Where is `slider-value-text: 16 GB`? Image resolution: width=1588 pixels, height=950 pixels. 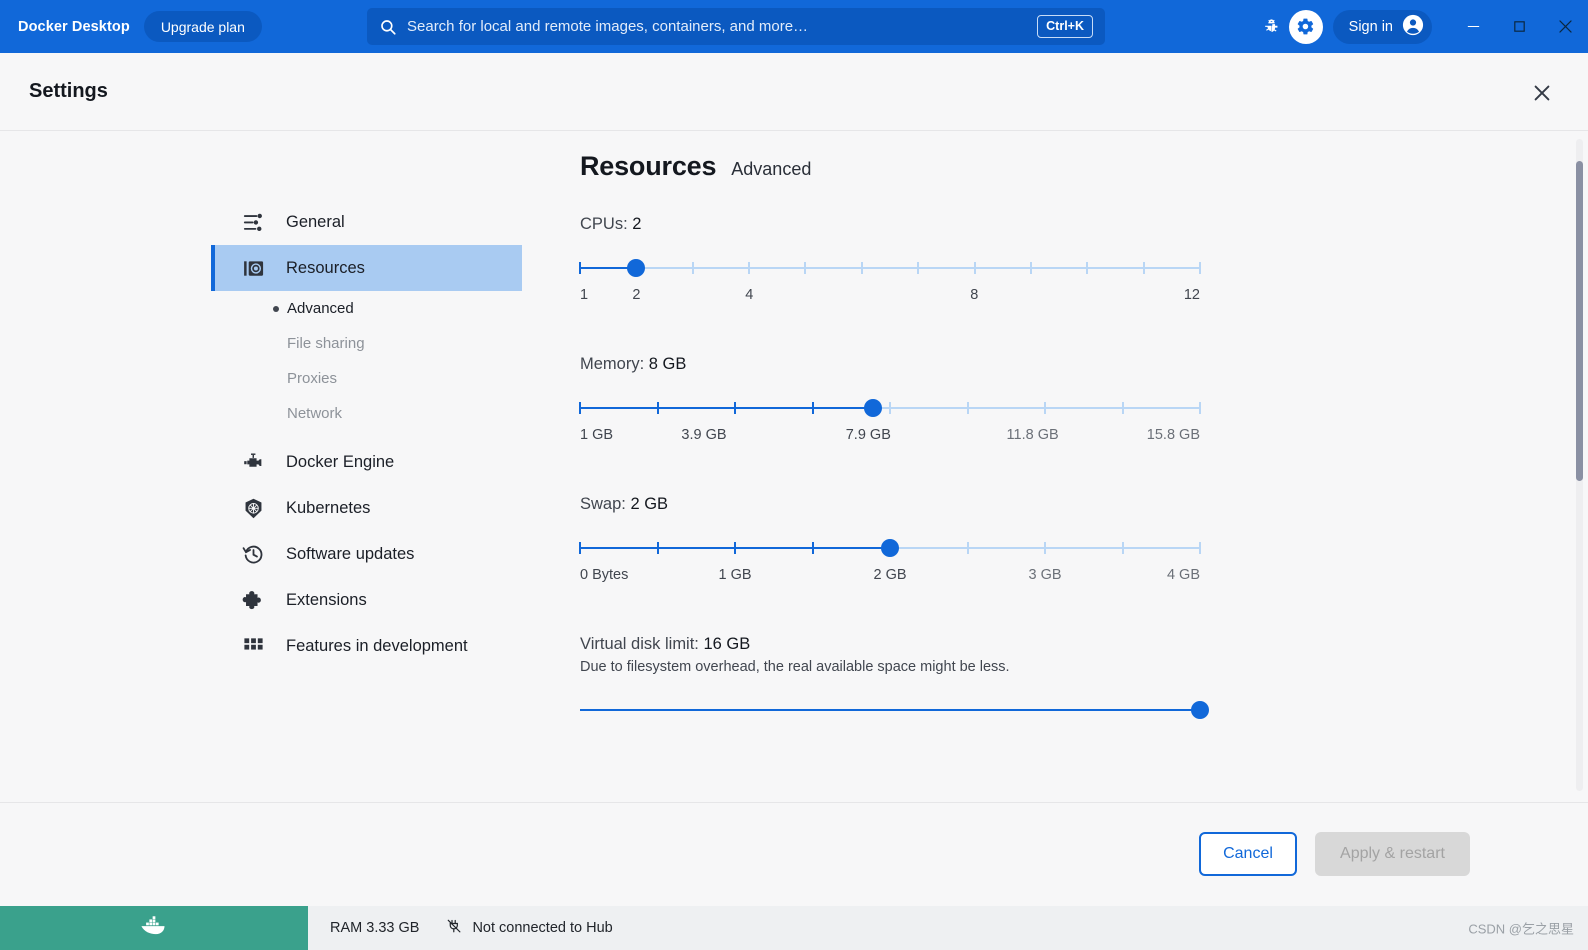
slider-value-text: 16 GB is located at coordinates (727, 644).